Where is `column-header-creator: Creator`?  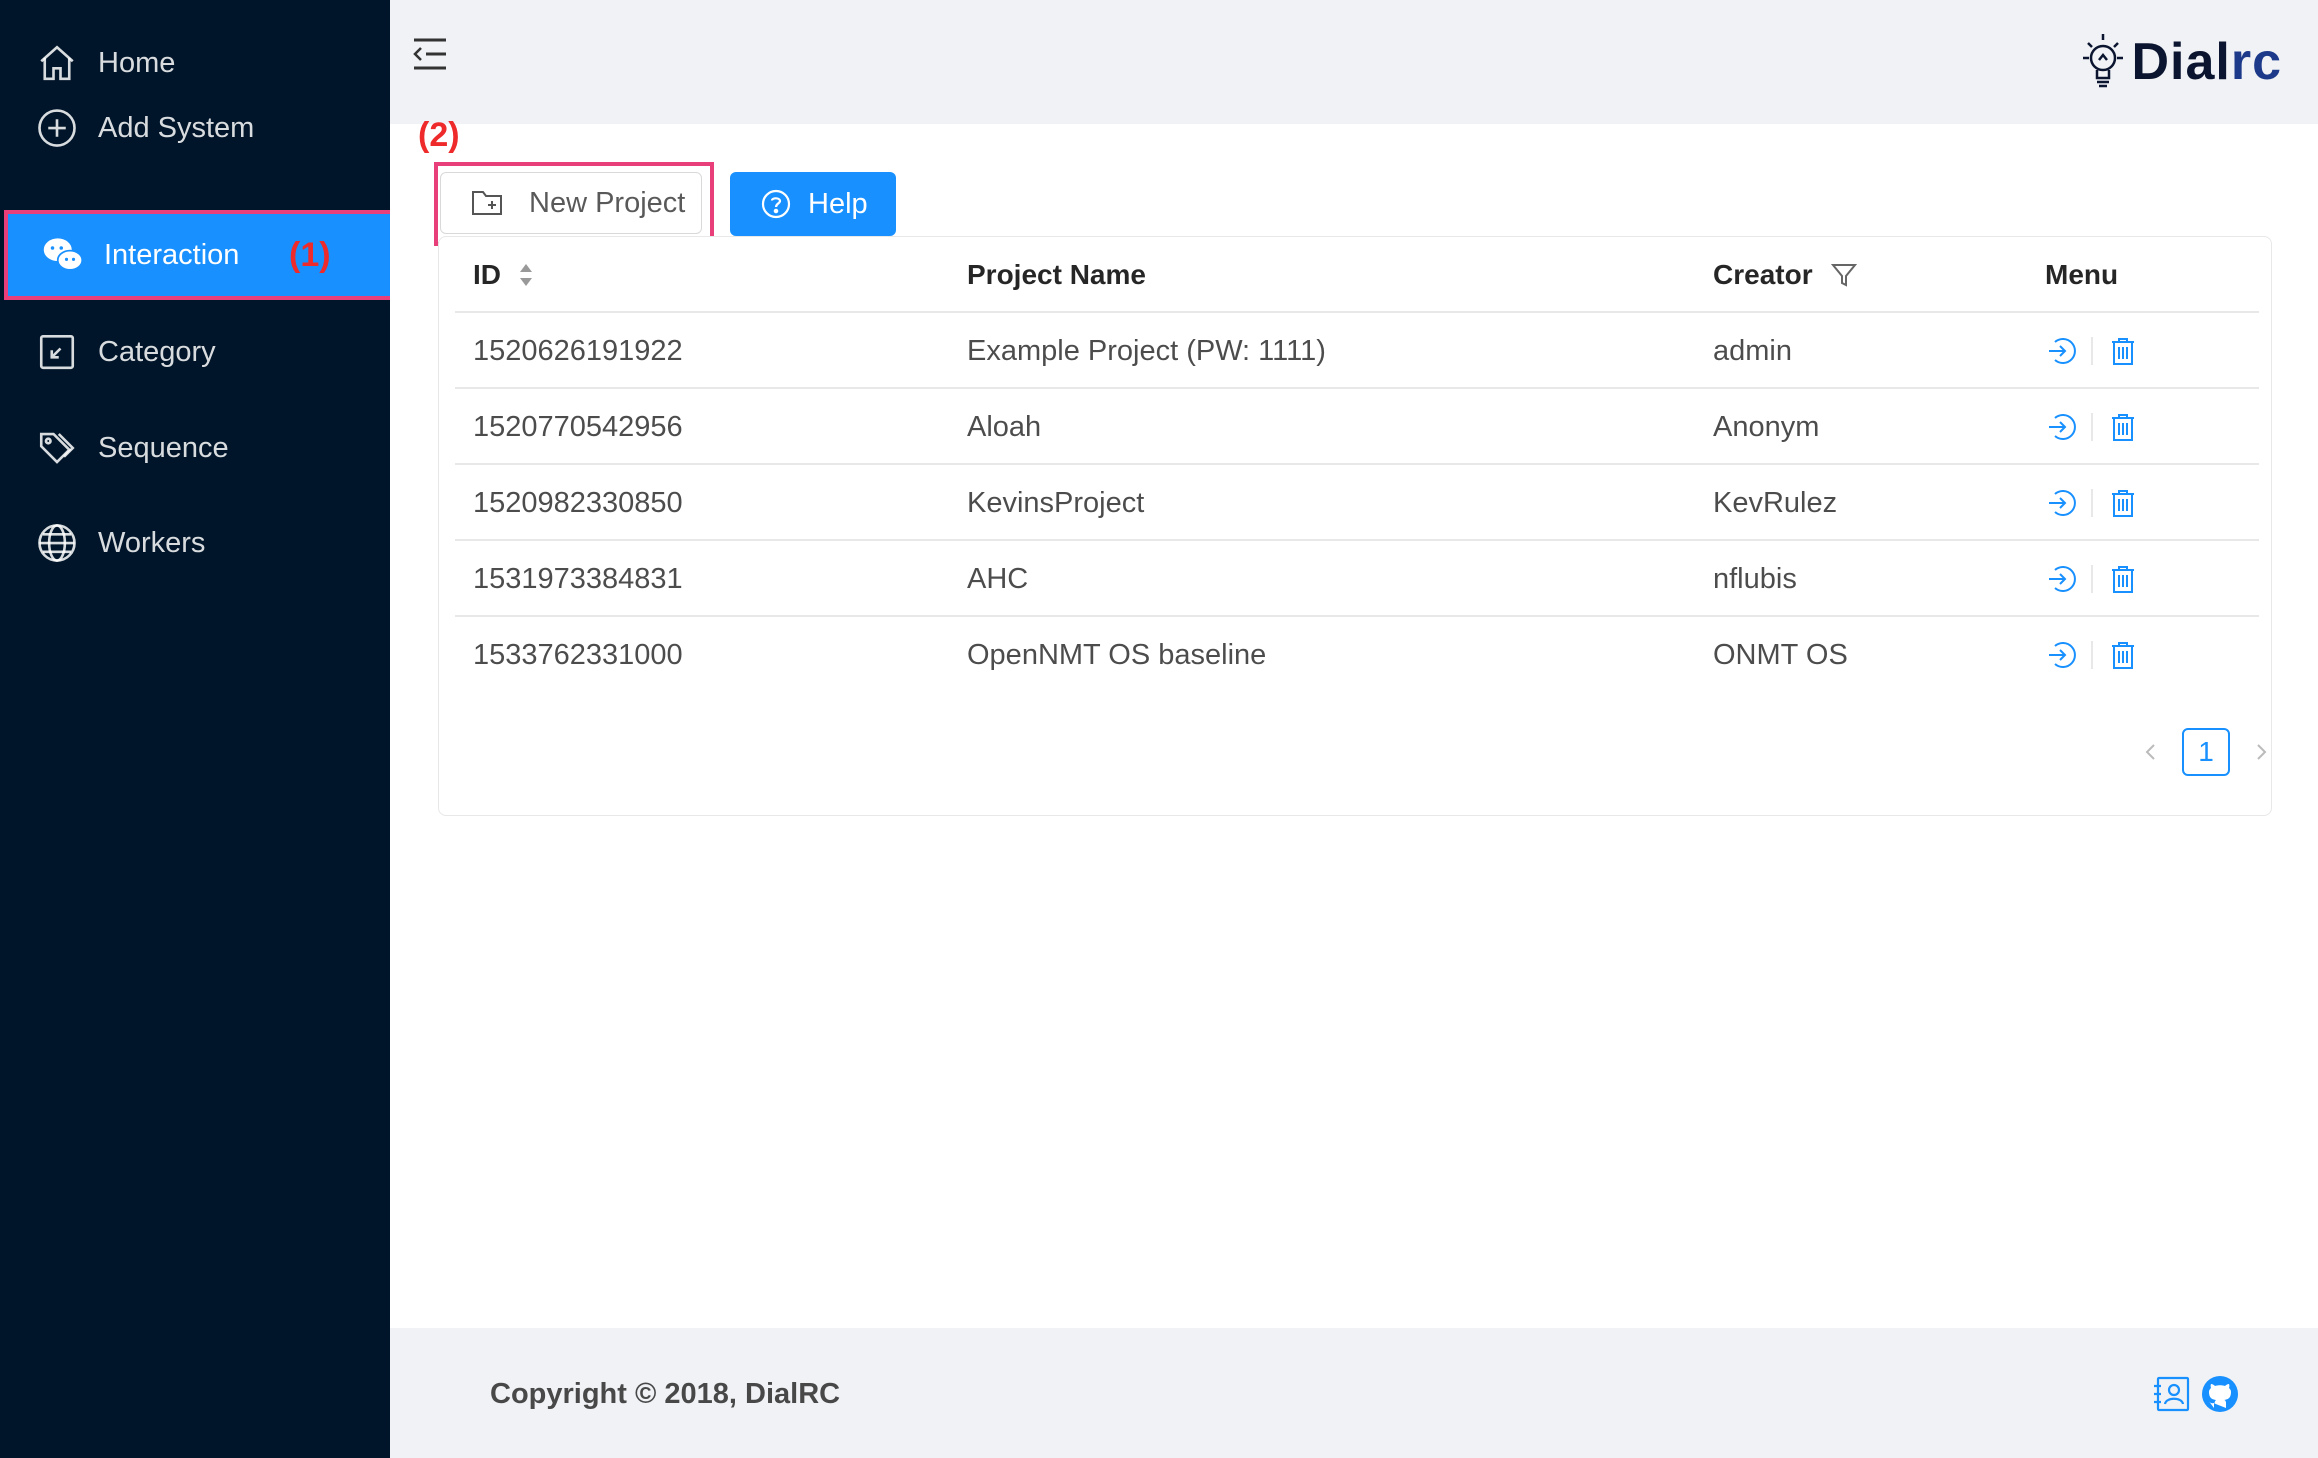
column-header-creator: Creator is located at coordinates (1785, 275).